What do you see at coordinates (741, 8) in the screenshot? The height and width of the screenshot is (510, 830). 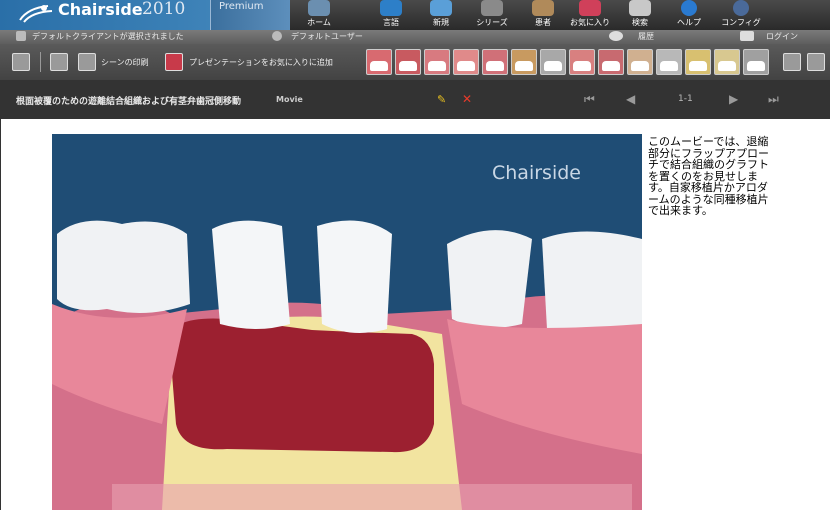 I see `config-icon` at bounding box center [741, 8].